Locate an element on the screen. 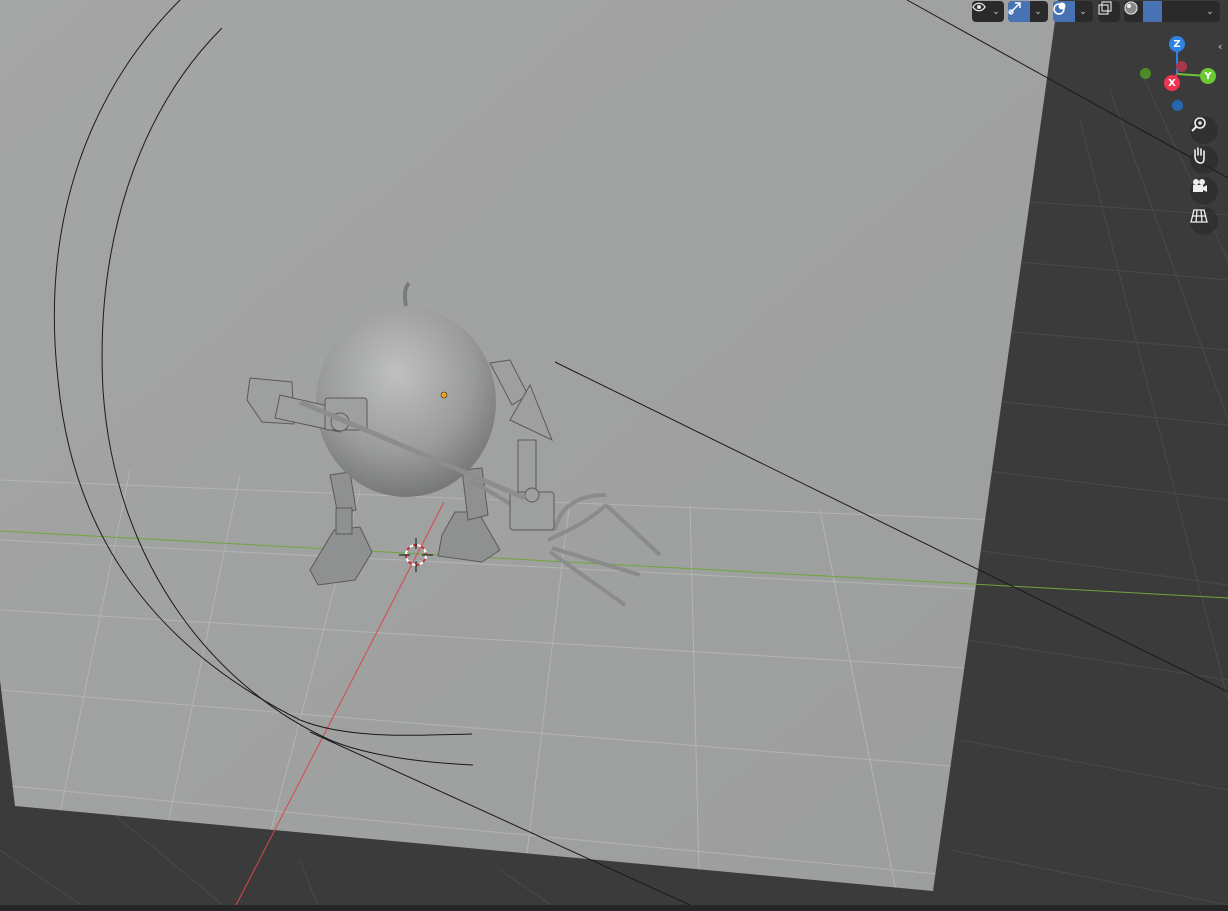 This screenshot has height=911, width=1228. overlays-toggle: ⌄ is located at coordinates (1073, 11).